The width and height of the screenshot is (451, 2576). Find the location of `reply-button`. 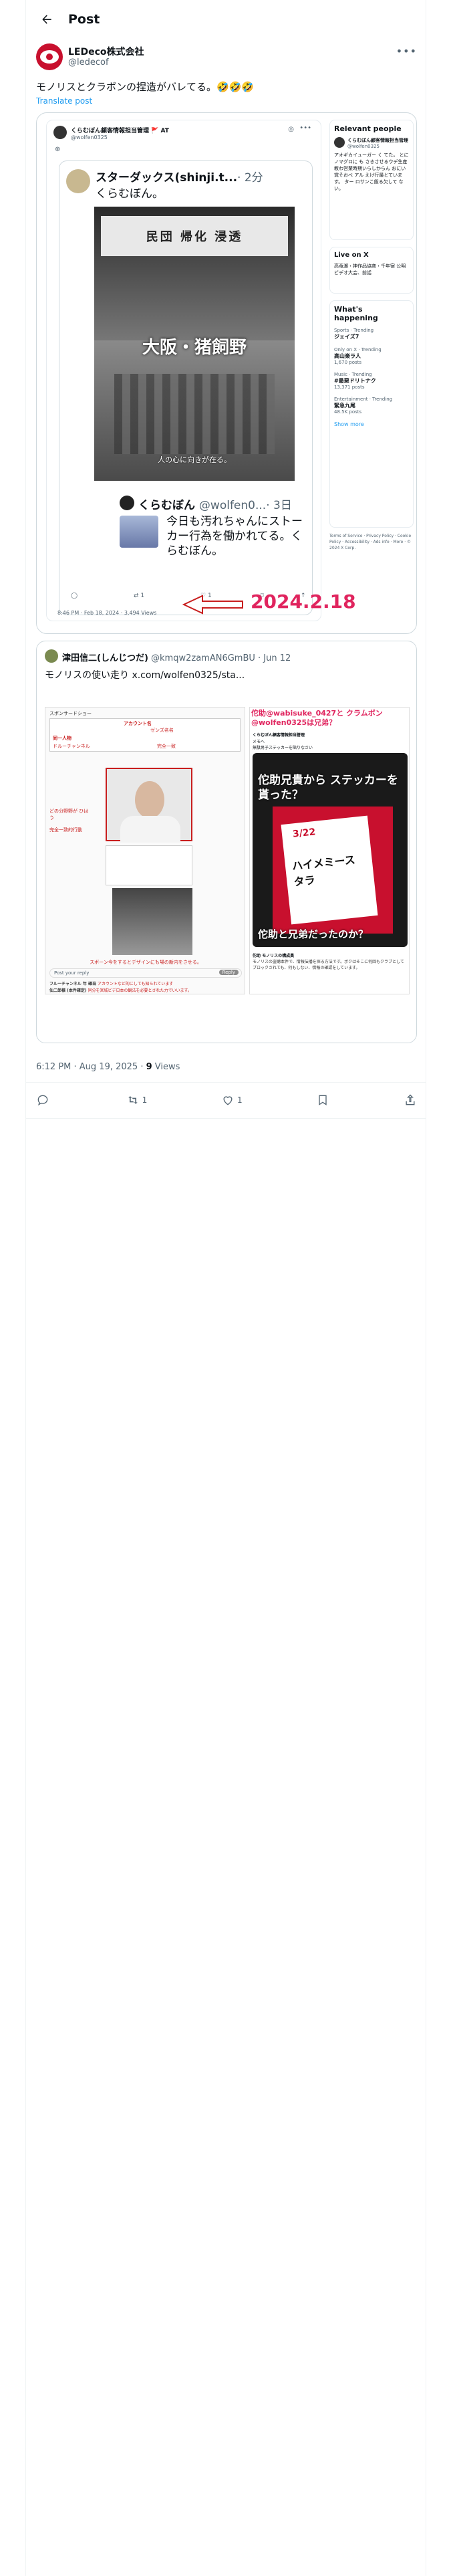

reply-button is located at coordinates (44, 1100).